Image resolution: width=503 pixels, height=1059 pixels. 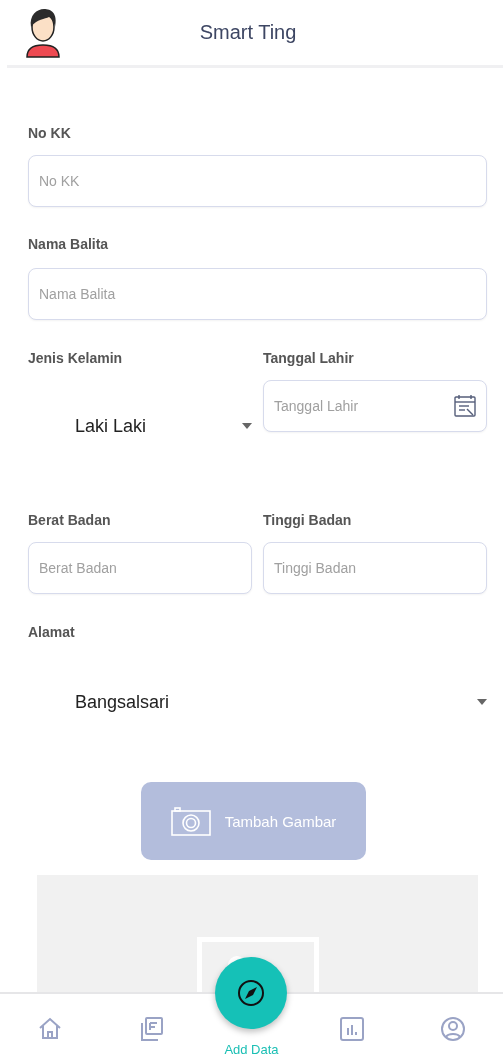 What do you see at coordinates (308, 520) in the screenshot?
I see `field-label: Tinggi Badan` at bounding box center [308, 520].